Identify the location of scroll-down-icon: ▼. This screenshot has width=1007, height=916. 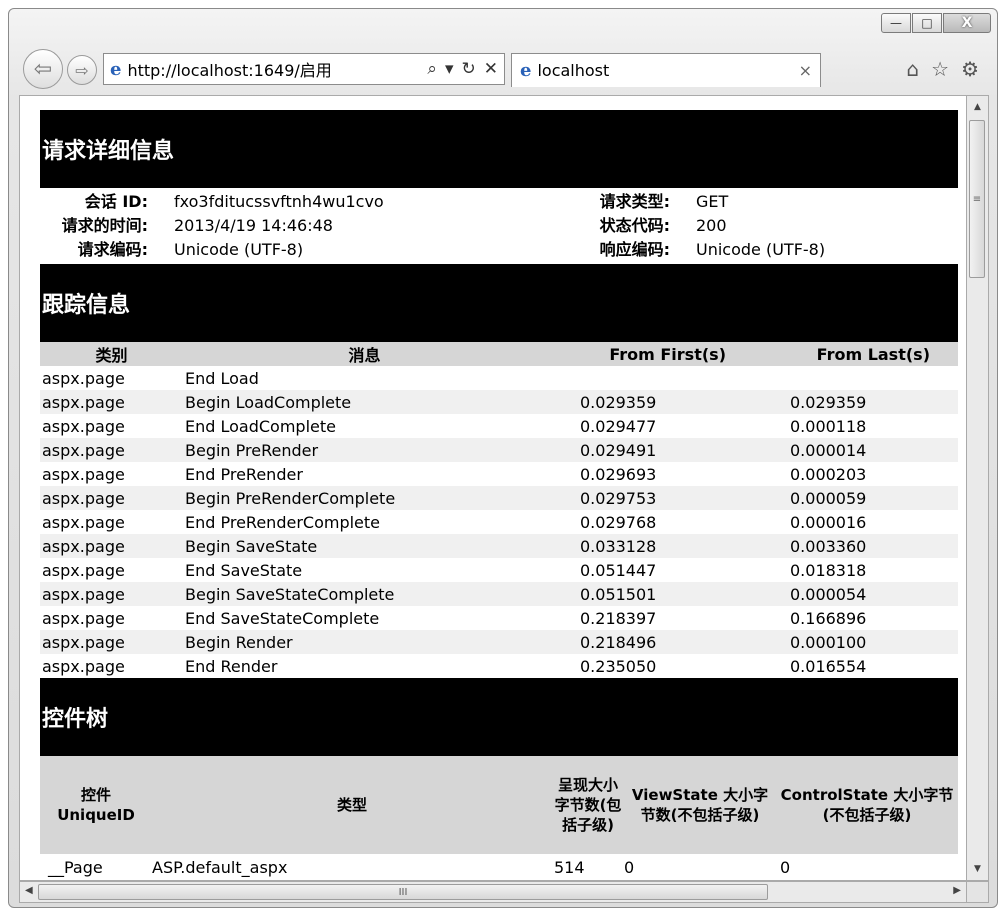
(977, 869).